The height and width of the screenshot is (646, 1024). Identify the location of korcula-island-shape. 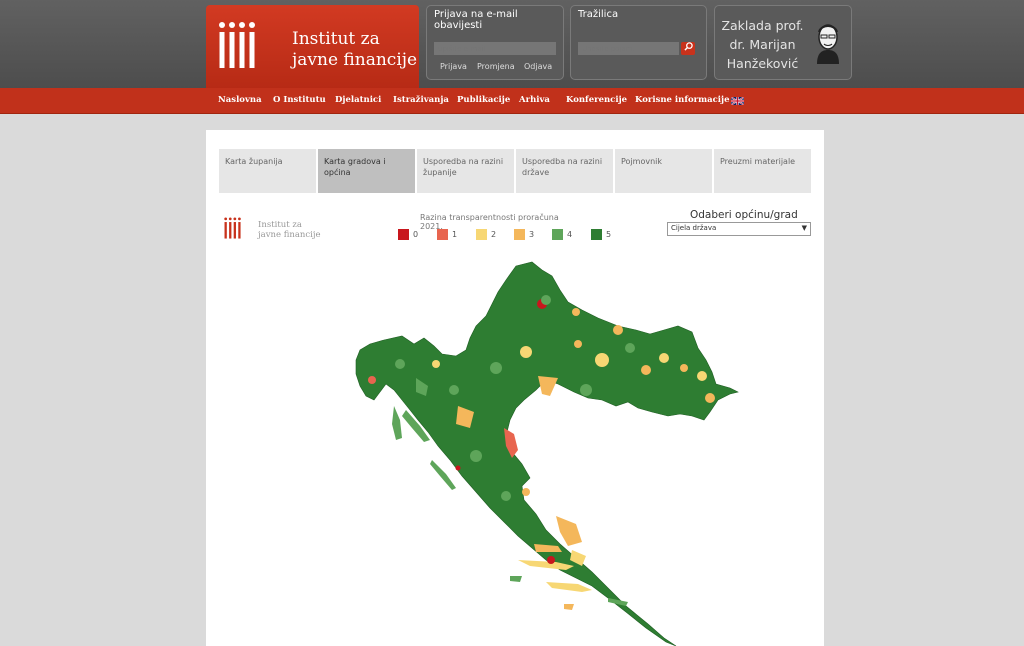
(569, 587).